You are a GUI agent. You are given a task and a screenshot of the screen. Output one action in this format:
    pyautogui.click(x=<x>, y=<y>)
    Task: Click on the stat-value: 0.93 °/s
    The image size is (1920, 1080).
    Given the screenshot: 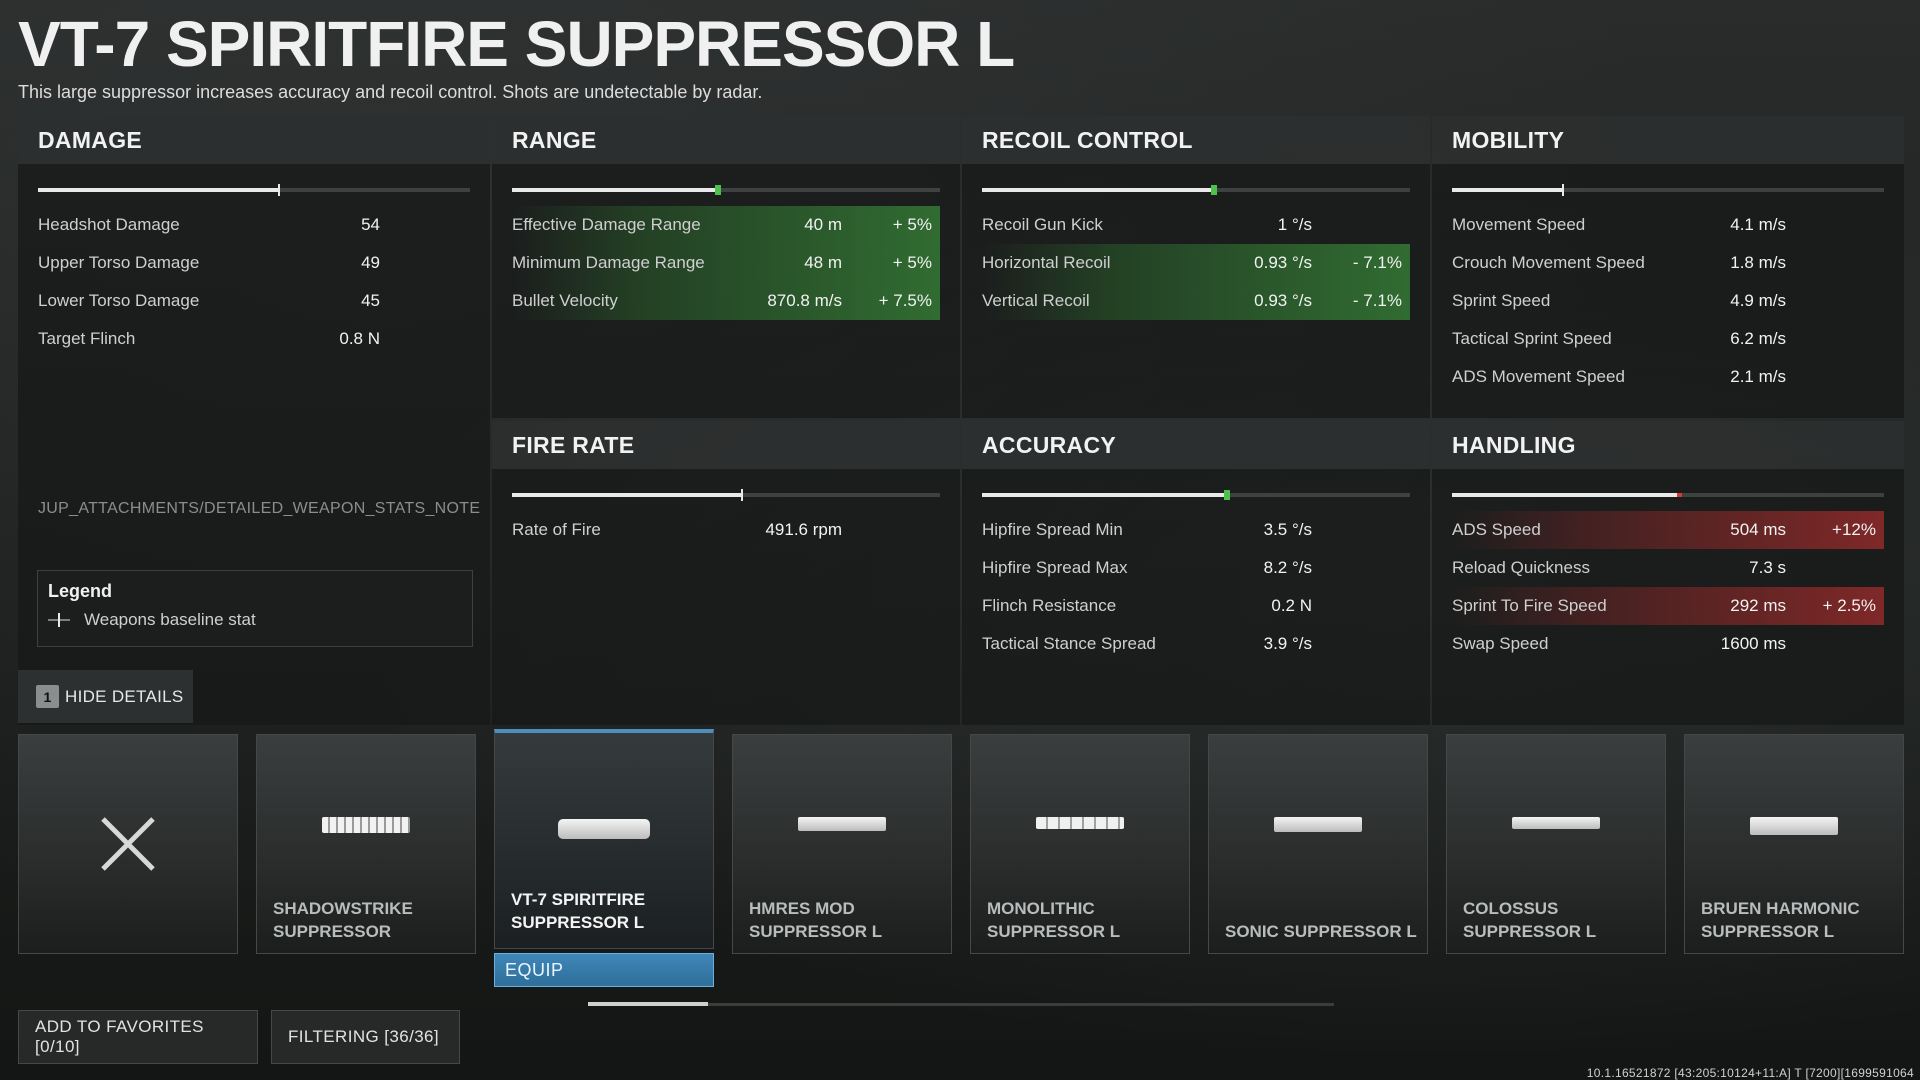 What is the action you would take?
    pyautogui.click(x=1283, y=300)
    